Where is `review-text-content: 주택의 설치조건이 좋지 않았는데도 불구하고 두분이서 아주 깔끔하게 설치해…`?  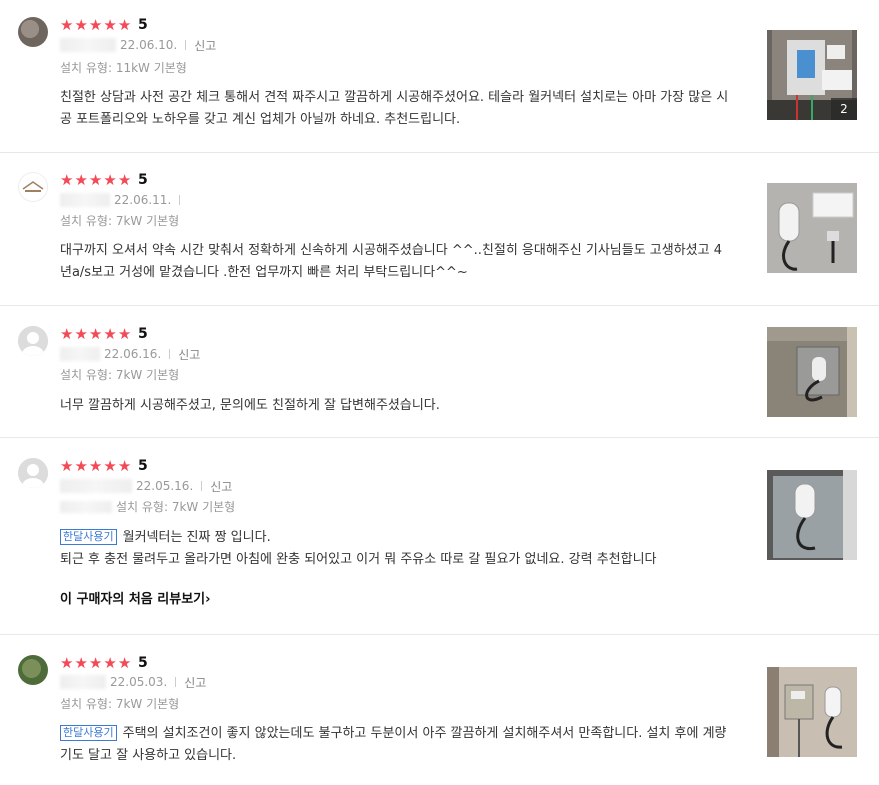
review-text-content: 주택의 설치조건이 좋지 않았는데도 불구하고 두분이서 아주 깔끔하게 설치해… is located at coordinates (393, 744).